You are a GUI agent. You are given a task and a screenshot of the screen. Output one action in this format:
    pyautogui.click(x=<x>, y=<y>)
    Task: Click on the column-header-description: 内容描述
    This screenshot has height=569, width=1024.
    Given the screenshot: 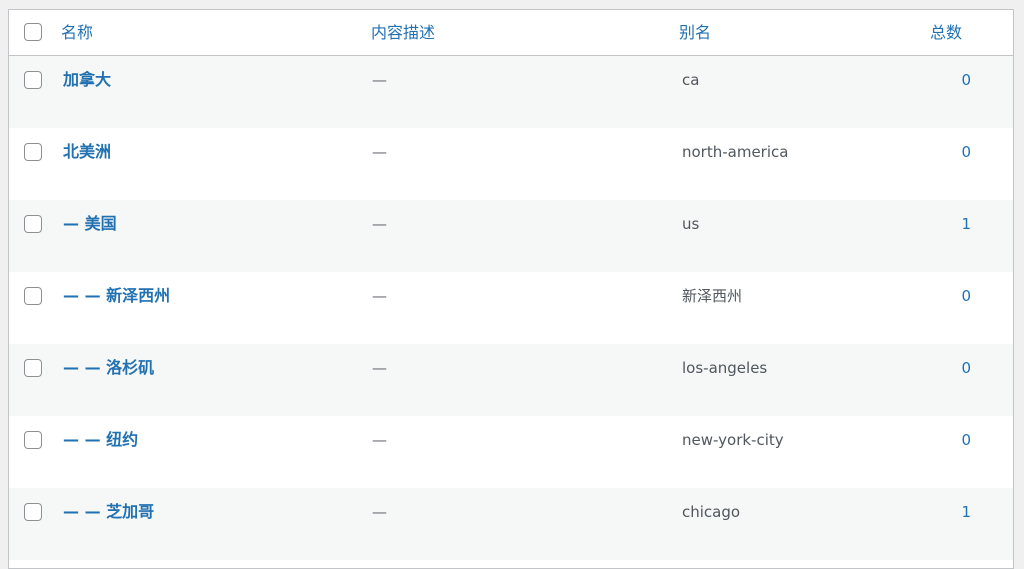 What is the action you would take?
    pyautogui.click(x=403, y=32)
    